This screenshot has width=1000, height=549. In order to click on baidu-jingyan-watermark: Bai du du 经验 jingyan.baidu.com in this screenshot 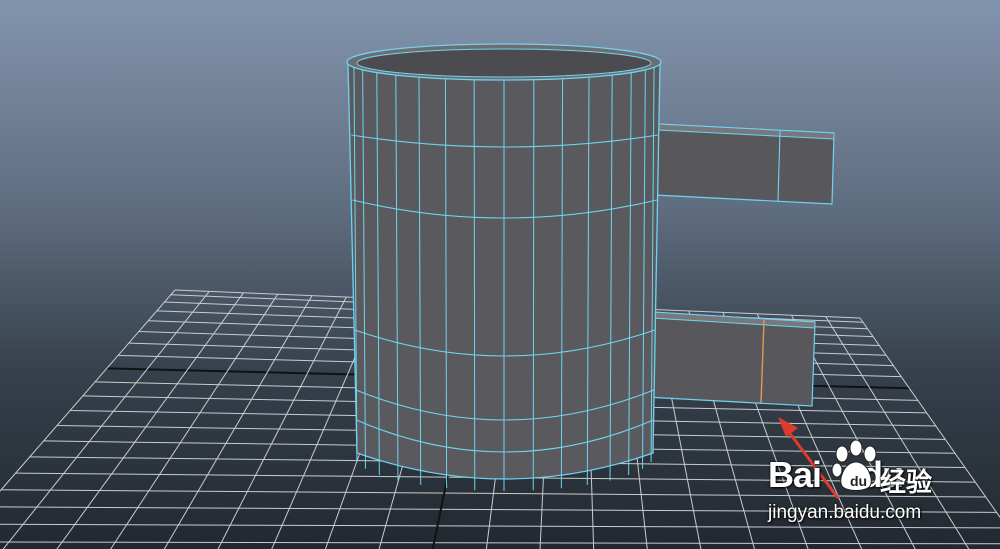, I will do `click(878, 490)`.